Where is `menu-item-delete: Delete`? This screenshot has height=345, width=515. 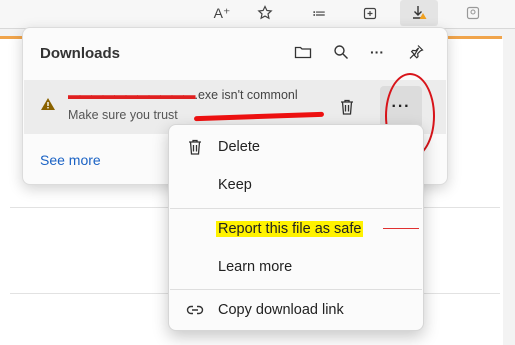
menu-item-delete: Delete is located at coordinates (296, 147).